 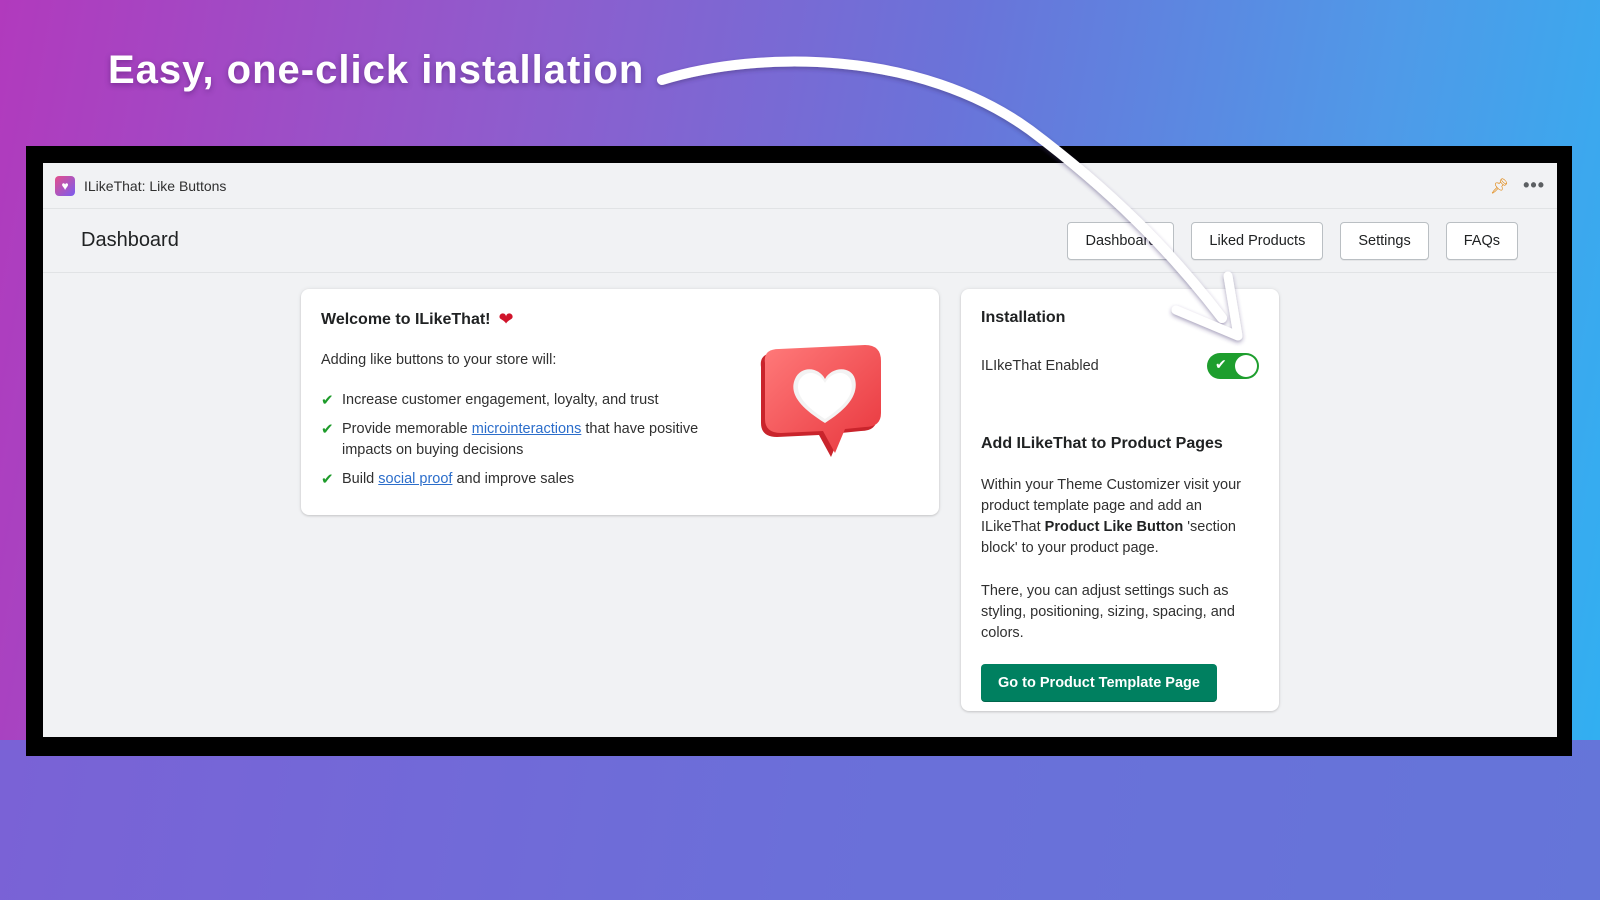 I want to click on benefit-item: ✔ Build social proof and improve sales, so click(x=516, y=479).